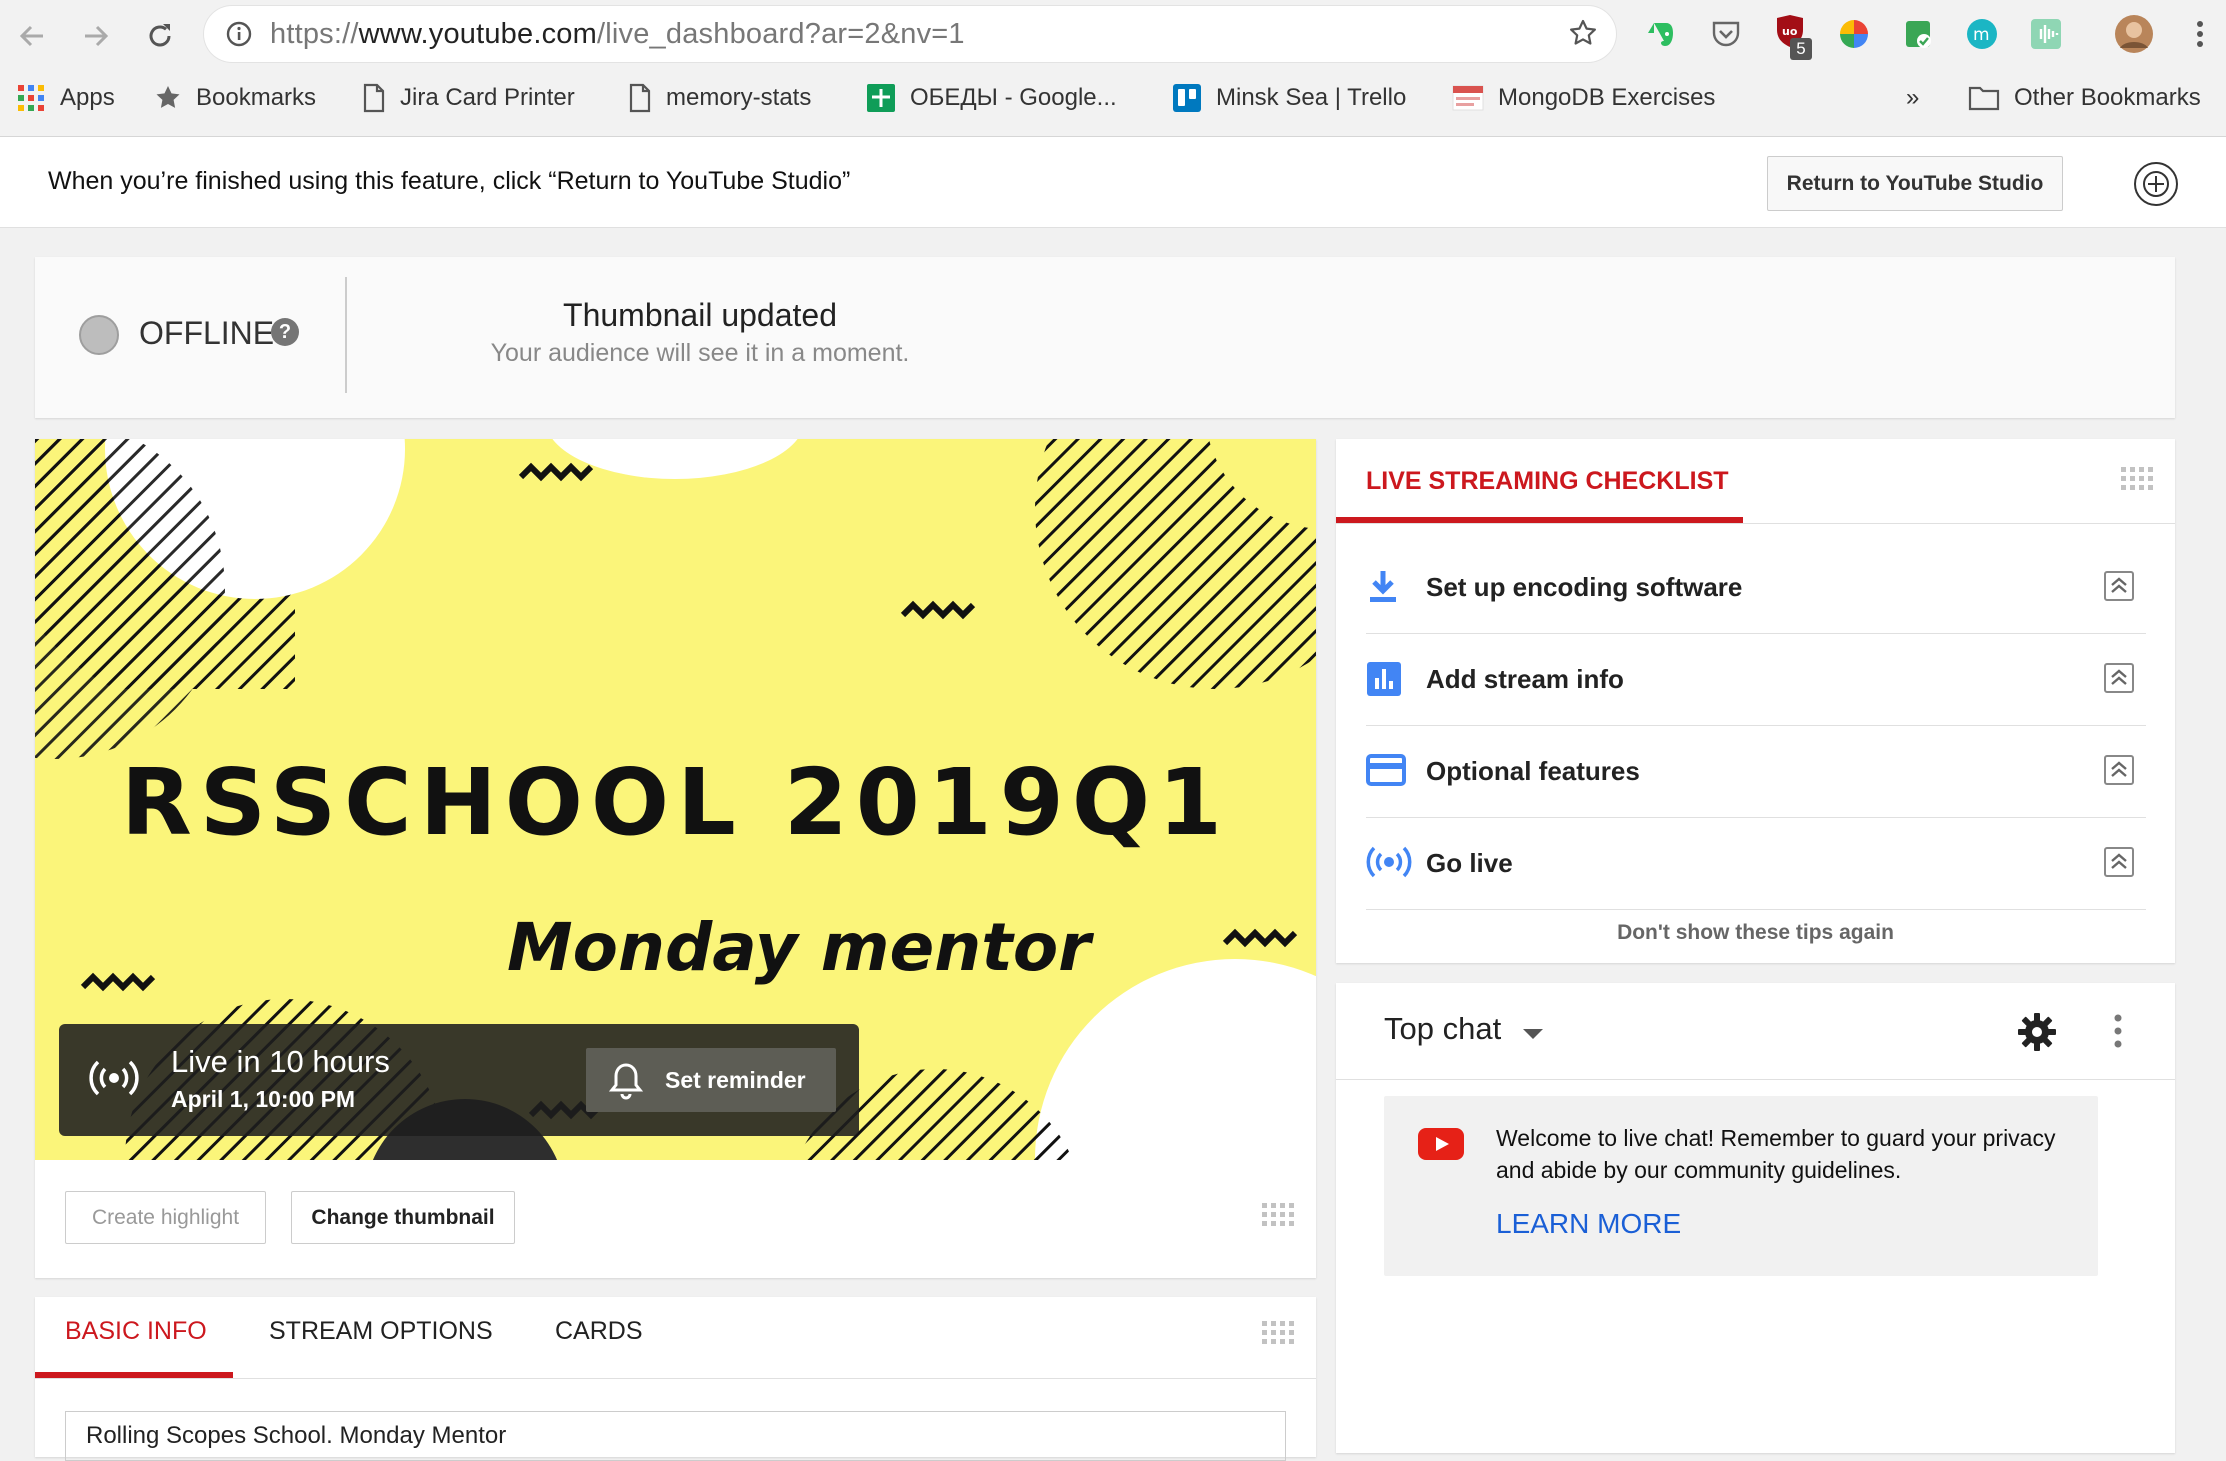 This screenshot has width=2226, height=1461. Describe the element at coordinates (1386, 772) in the screenshot. I see `card-icon` at that location.